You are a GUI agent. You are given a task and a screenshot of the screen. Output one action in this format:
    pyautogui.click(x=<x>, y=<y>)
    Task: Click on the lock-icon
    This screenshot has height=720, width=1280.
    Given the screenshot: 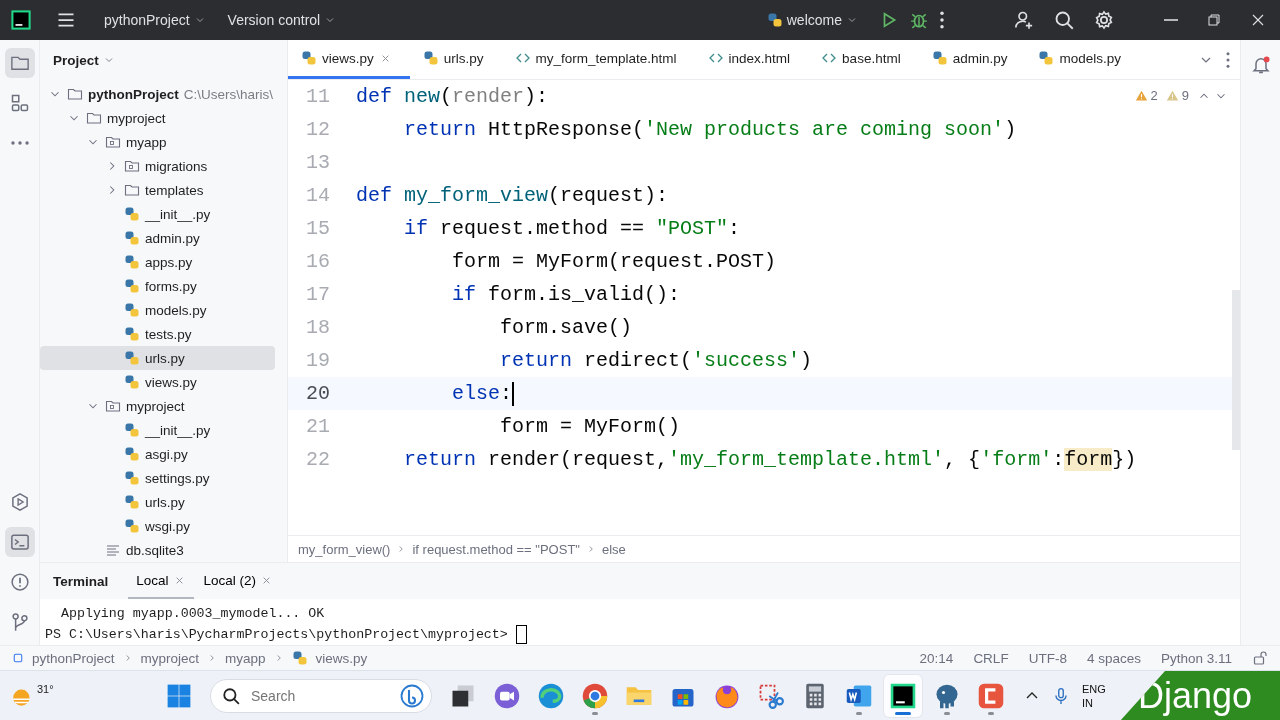 What is the action you would take?
    pyautogui.click(x=1260, y=658)
    